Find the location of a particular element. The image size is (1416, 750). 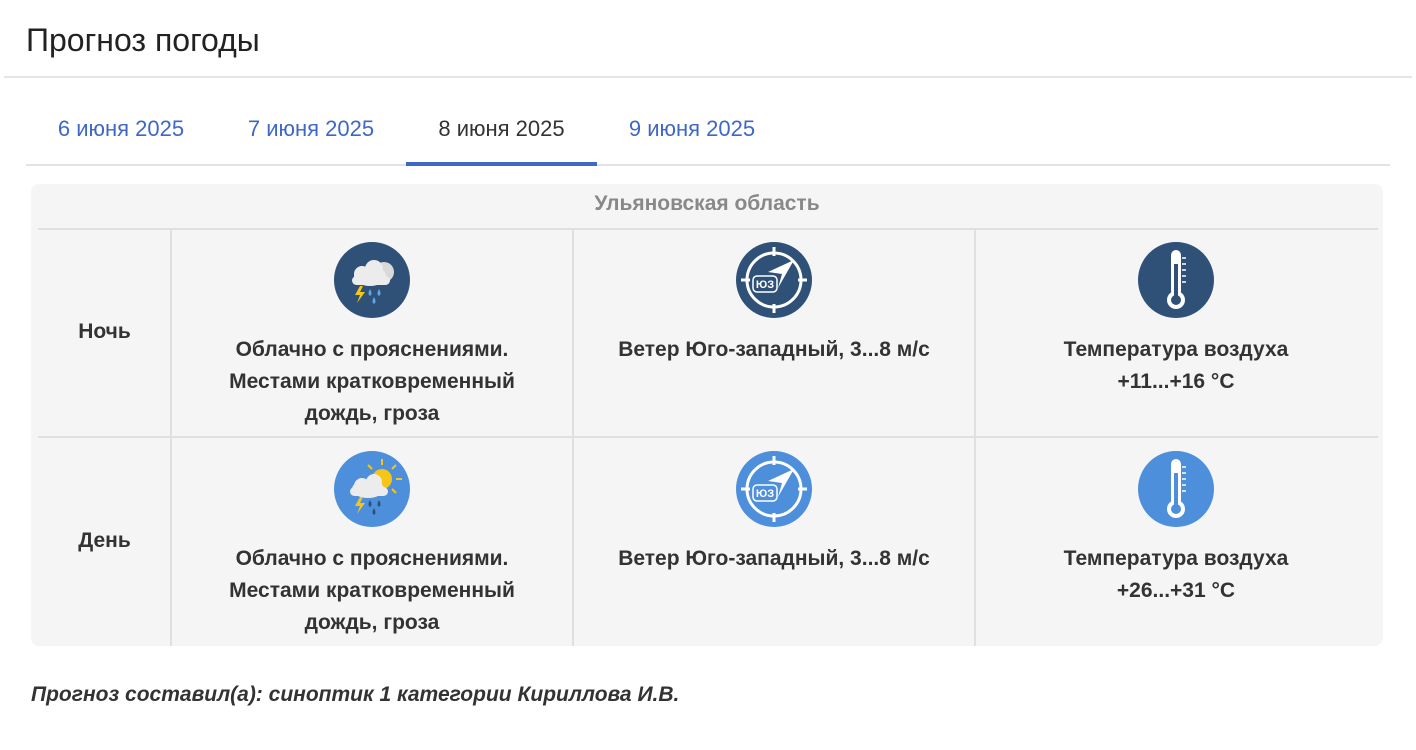

wind-cell-night: ЮЗ Ветер Юго-западный, 3...8 м/с is located at coordinates (774, 304).